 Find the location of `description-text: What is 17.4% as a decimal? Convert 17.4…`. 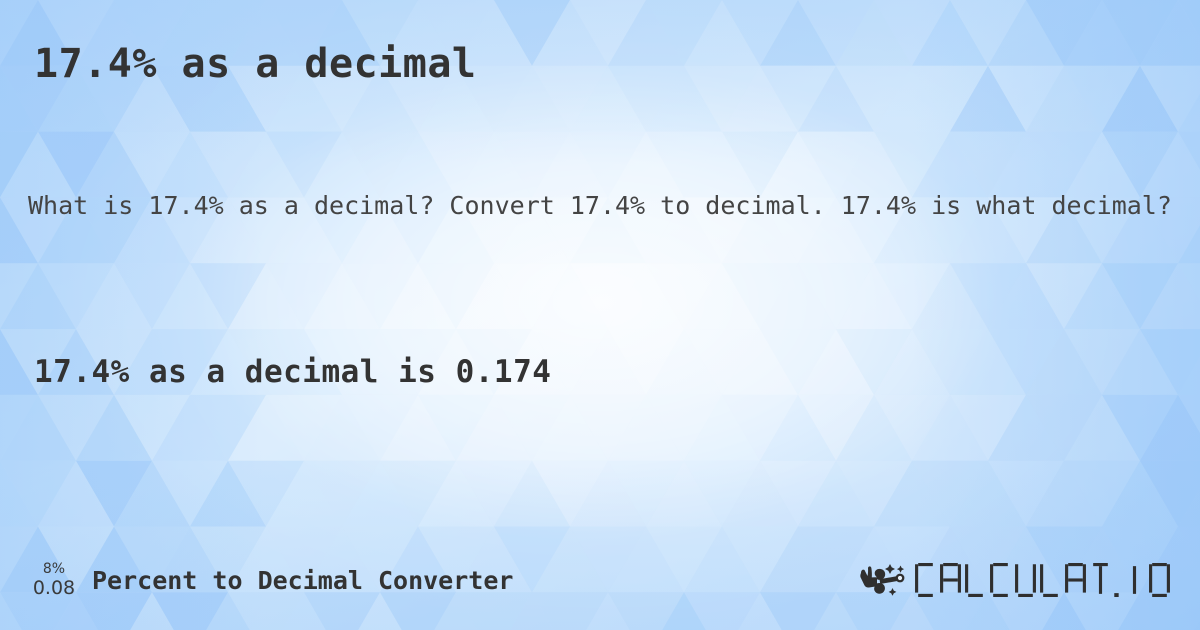

description-text: What is 17.4% as a decimal? Convert 17.4… is located at coordinates (600, 205).